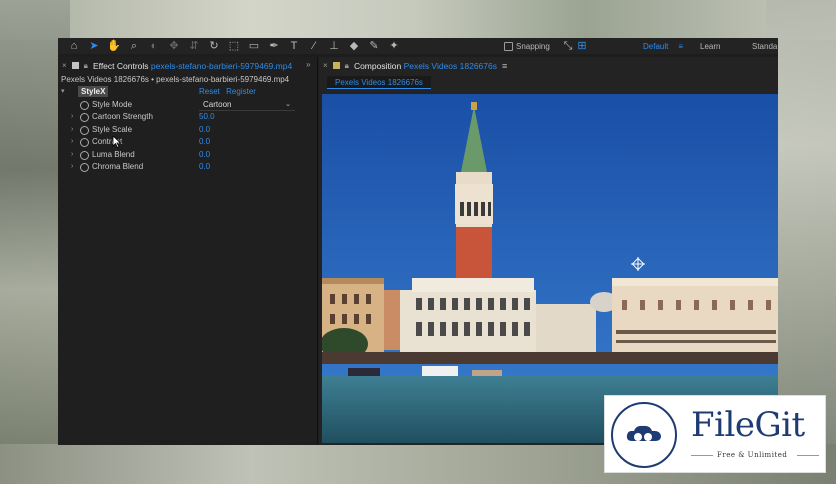 The width and height of the screenshot is (836, 484). Describe the element at coordinates (748, 425) in the screenshot. I see `watermark-title: FileGit` at that location.